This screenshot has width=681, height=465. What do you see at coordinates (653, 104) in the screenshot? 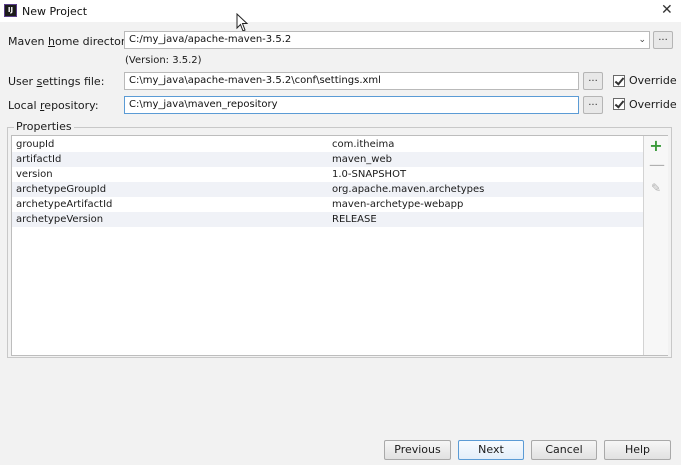
I see `local-repository-override-label: Override` at bounding box center [653, 104].